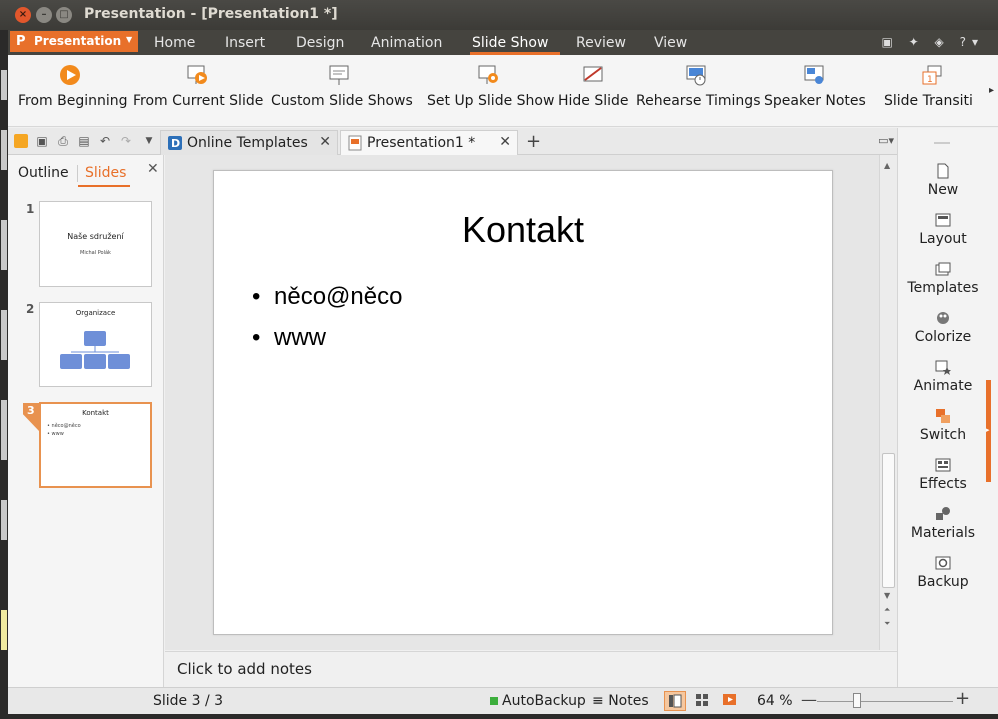  Describe the element at coordinates (95, 244) in the screenshot. I see `slide-thumbnail-1: Naše sdružení Michal Polák` at that location.